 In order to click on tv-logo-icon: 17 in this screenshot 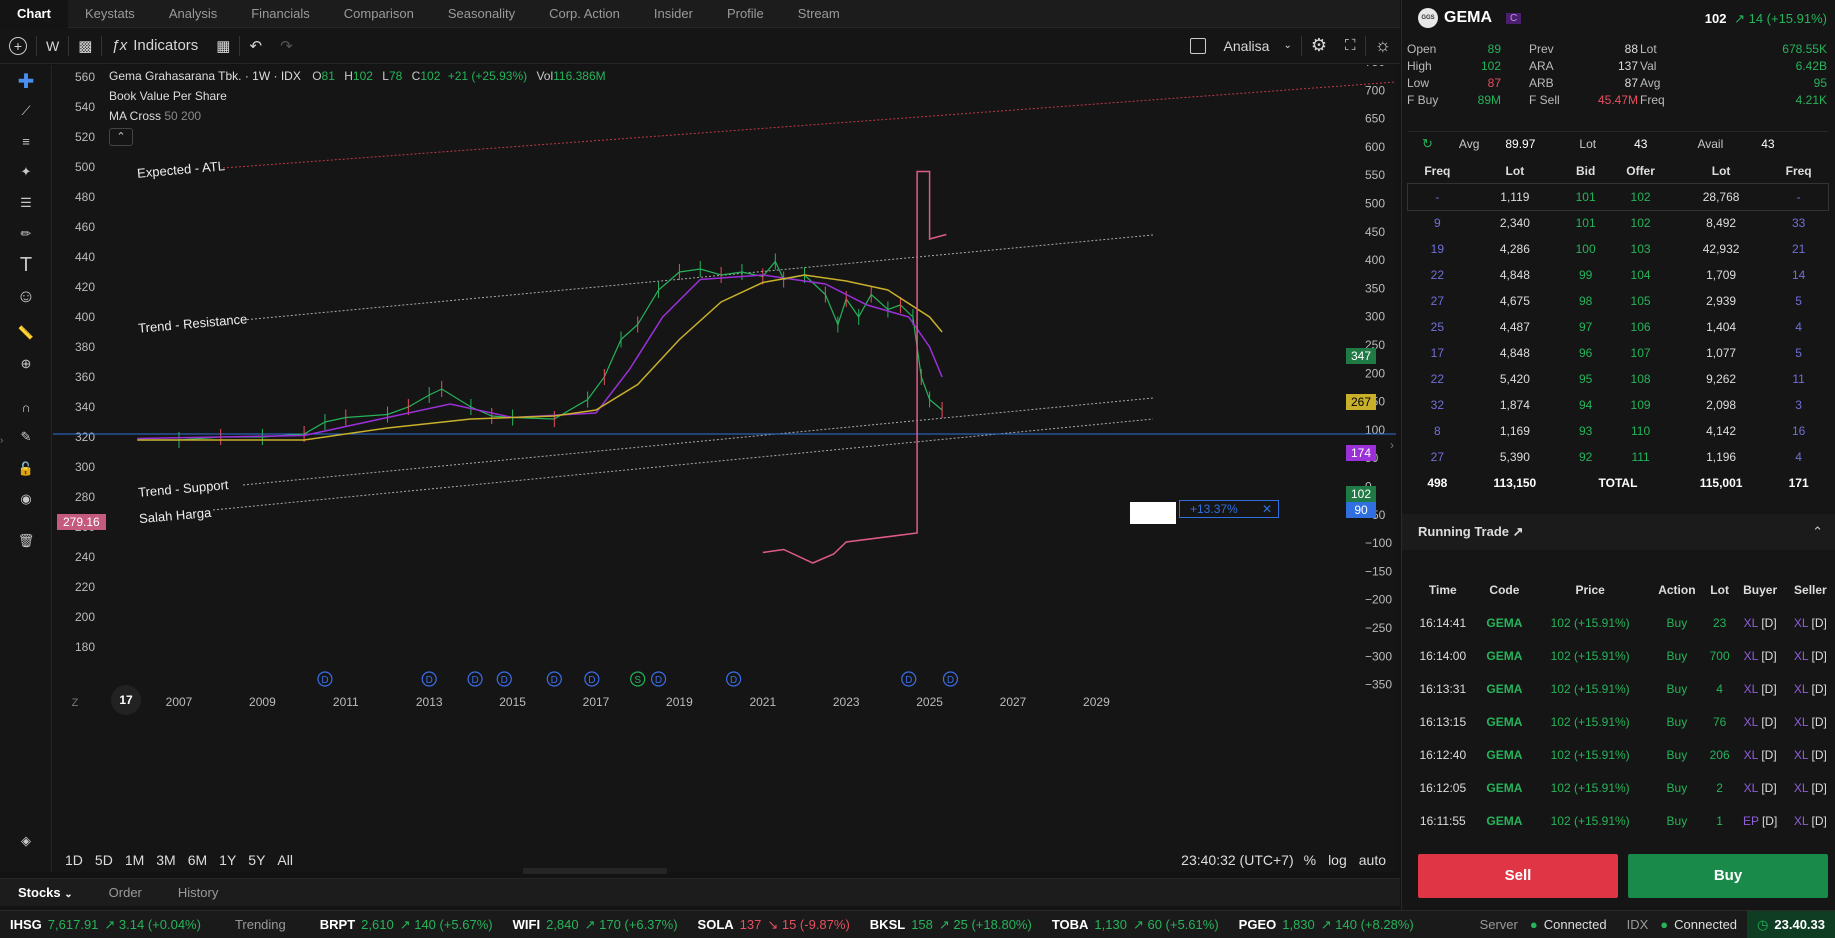, I will do `click(126, 700)`.